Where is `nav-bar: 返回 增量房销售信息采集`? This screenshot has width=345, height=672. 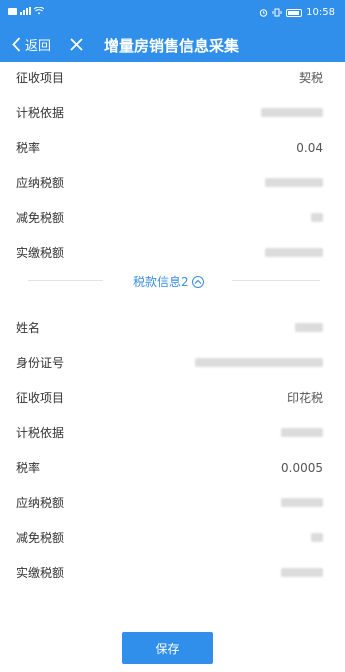
nav-bar: 返回 增量房销售信息采集 is located at coordinates (172, 44).